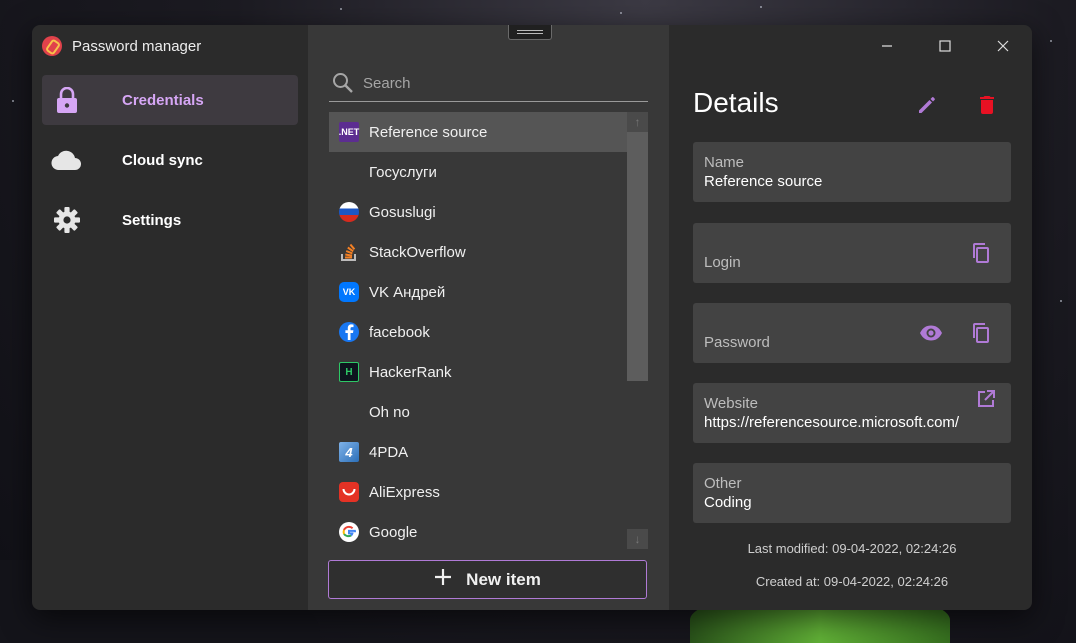  I want to click on minimize-button, so click(887, 46).